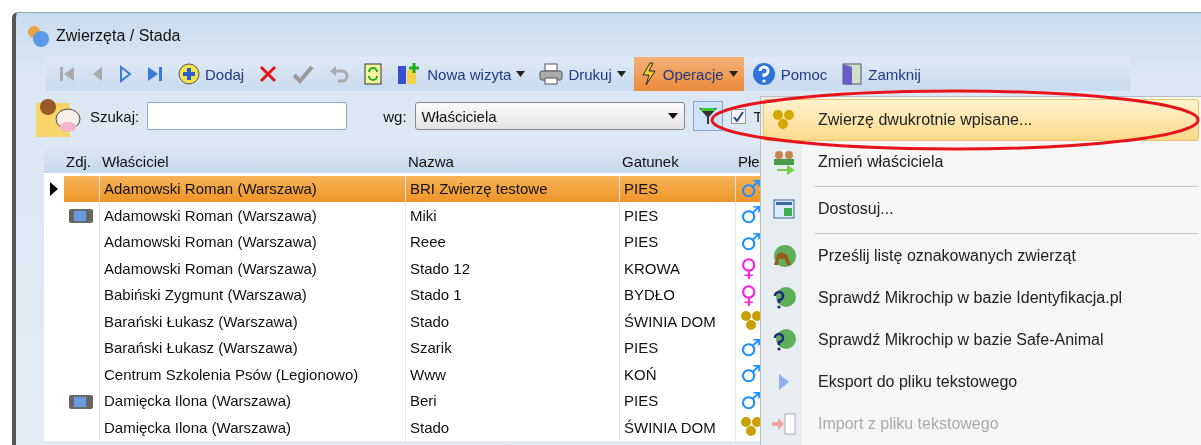 This screenshot has height=445, width=1201. Describe the element at coordinates (582, 74) in the screenshot. I see `toolbar-button: Drukuj` at that location.